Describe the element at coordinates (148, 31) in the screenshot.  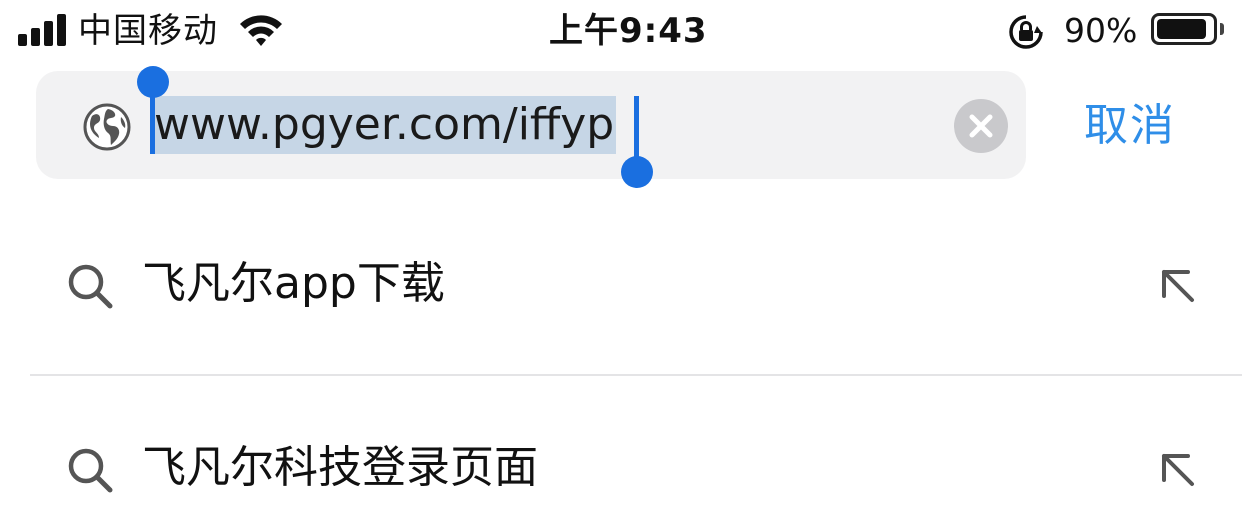
I see `carrier-name: 中国移动` at that location.